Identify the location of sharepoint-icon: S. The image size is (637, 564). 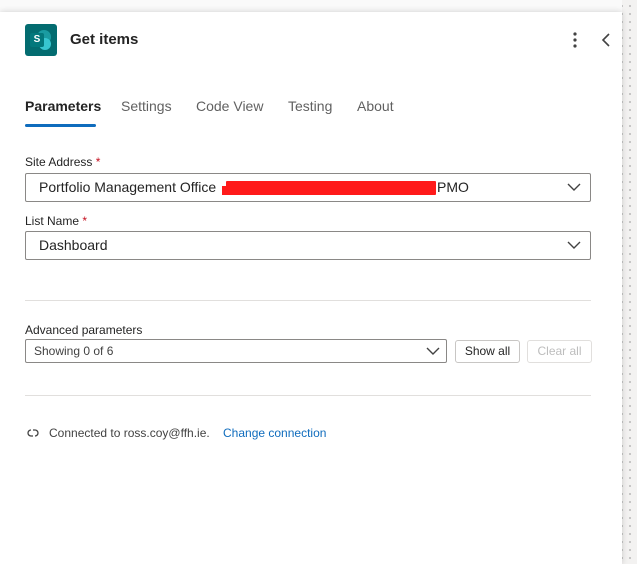
(41, 40).